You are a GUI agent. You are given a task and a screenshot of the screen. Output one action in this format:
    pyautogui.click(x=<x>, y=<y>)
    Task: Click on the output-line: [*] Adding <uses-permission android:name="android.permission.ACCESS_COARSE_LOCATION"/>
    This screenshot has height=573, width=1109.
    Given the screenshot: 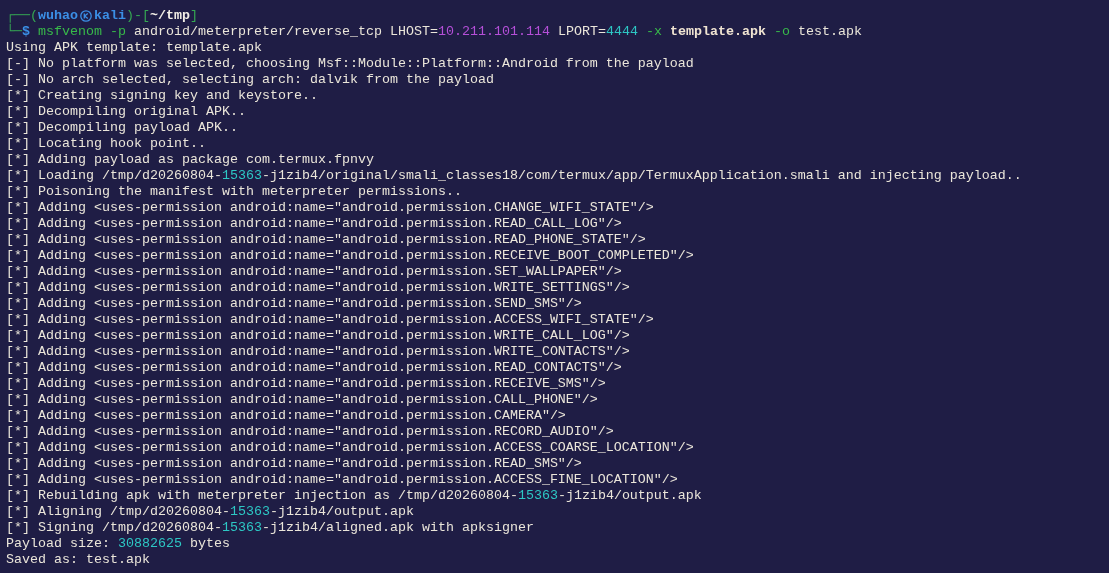 What is the action you would take?
    pyautogui.click(x=350, y=448)
    